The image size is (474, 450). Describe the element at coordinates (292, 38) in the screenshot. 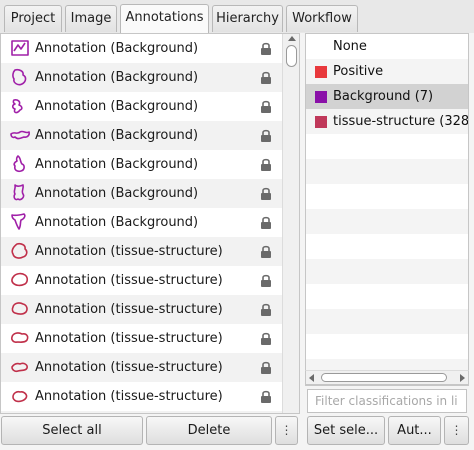

I see `scroll-up-arrow-icon` at that location.